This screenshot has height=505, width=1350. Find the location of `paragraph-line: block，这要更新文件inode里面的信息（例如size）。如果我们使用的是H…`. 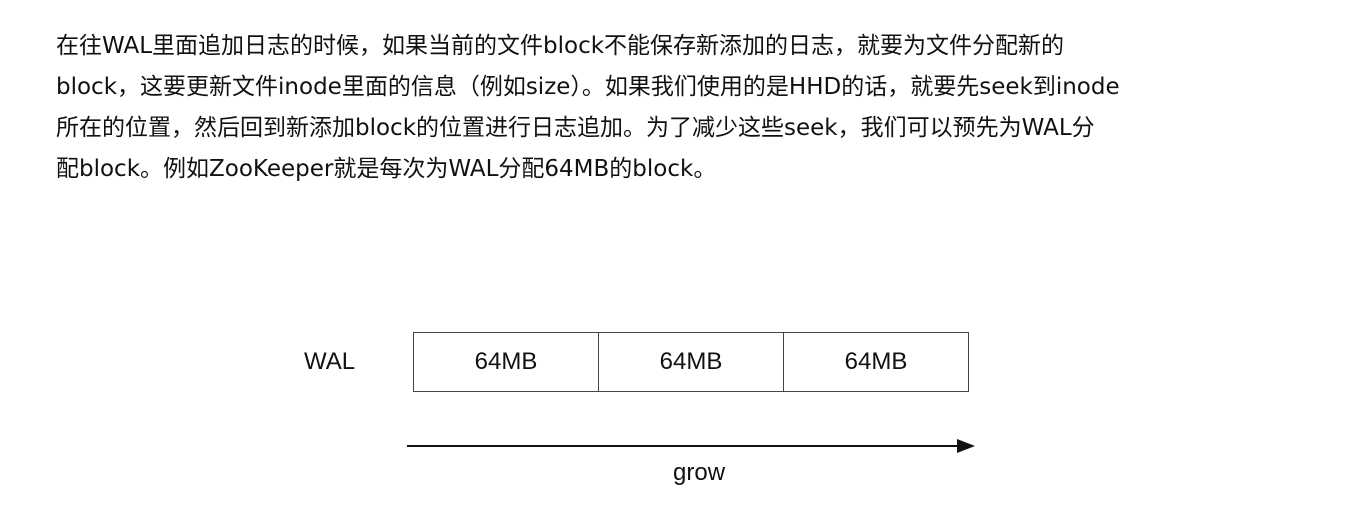

paragraph-line: block，这要更新文件inode里面的信息（例如size）。如果我们使用的是H… is located at coordinates (588, 87).